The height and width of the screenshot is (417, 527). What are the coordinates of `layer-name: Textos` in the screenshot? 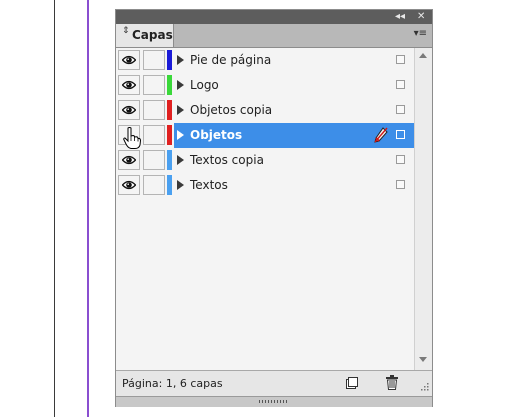 It's located at (209, 185).